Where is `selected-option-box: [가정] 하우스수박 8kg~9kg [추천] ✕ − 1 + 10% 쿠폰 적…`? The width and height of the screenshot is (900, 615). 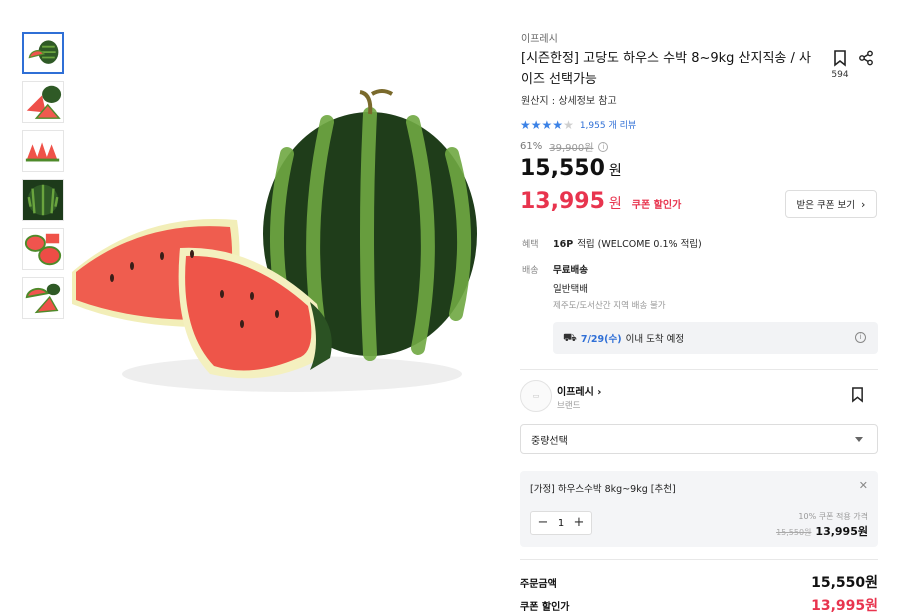
selected-option-box: [가정] 하우스수박 8kg~9kg [추천] ✕ − 1 + 10% 쿠폰 적… is located at coordinates (699, 509).